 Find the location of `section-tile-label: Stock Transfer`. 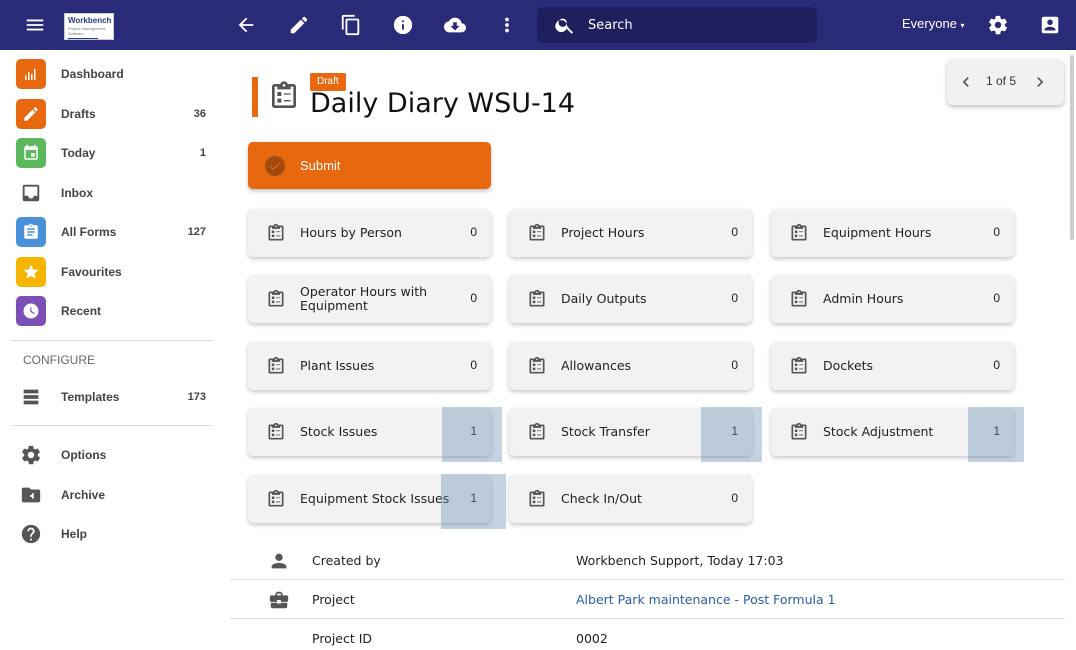

section-tile-label: Stock Transfer is located at coordinates (605, 431).